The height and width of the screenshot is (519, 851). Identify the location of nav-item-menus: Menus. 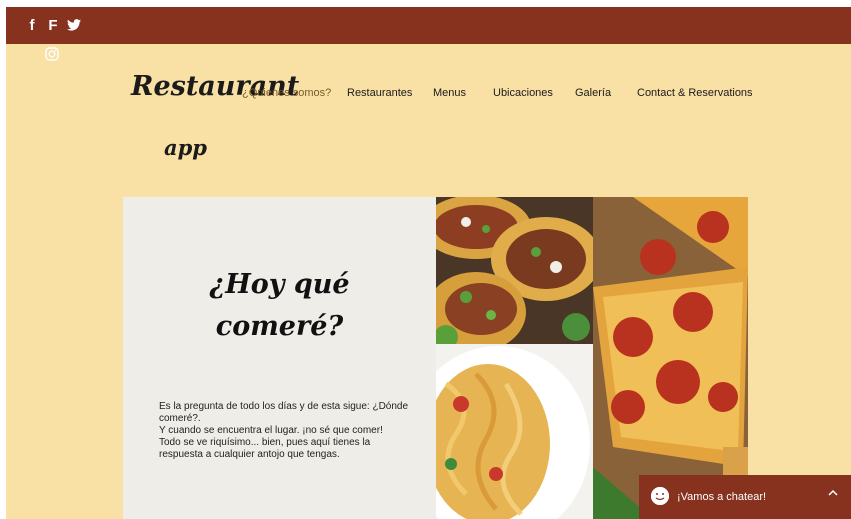
(449, 93).